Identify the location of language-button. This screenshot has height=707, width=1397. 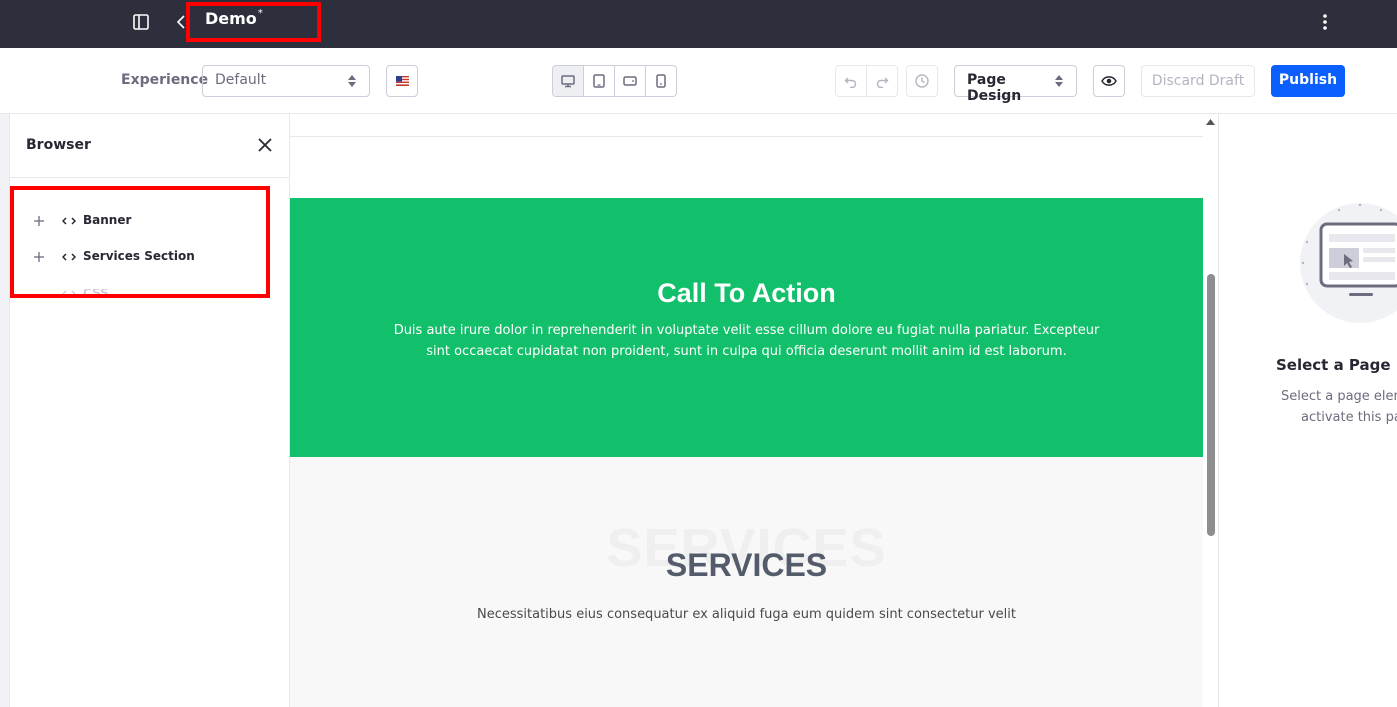
(402, 81).